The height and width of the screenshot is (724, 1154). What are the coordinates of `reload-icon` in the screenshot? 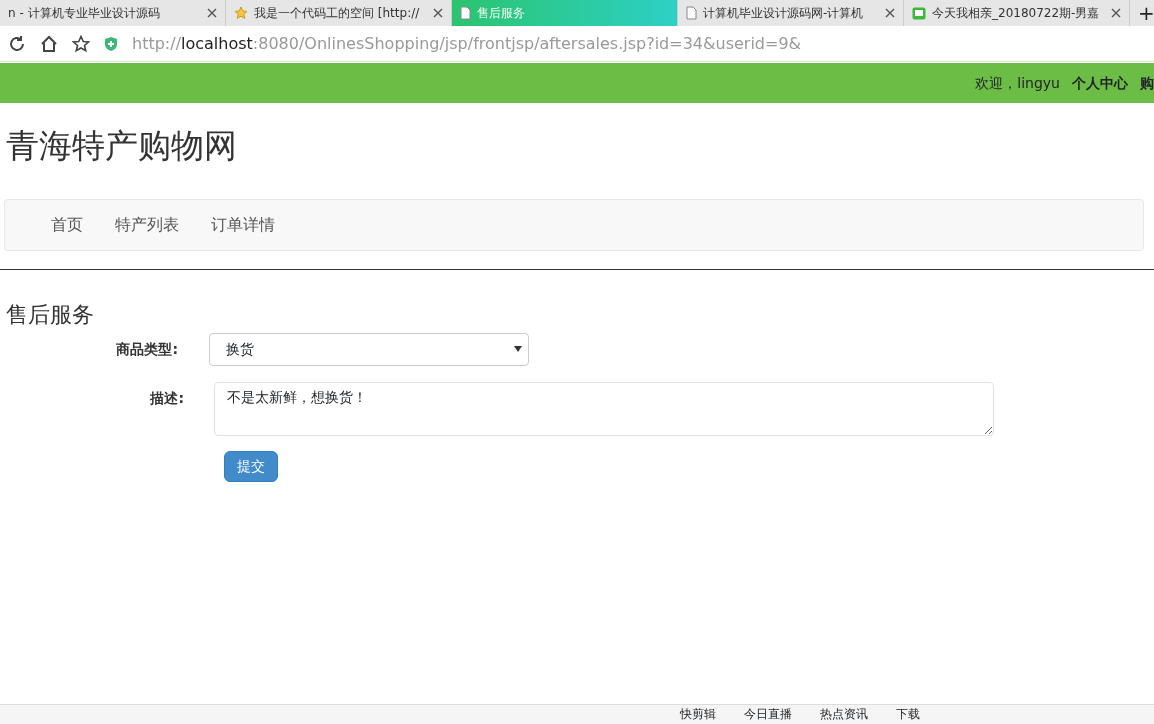 It's located at (17, 43).